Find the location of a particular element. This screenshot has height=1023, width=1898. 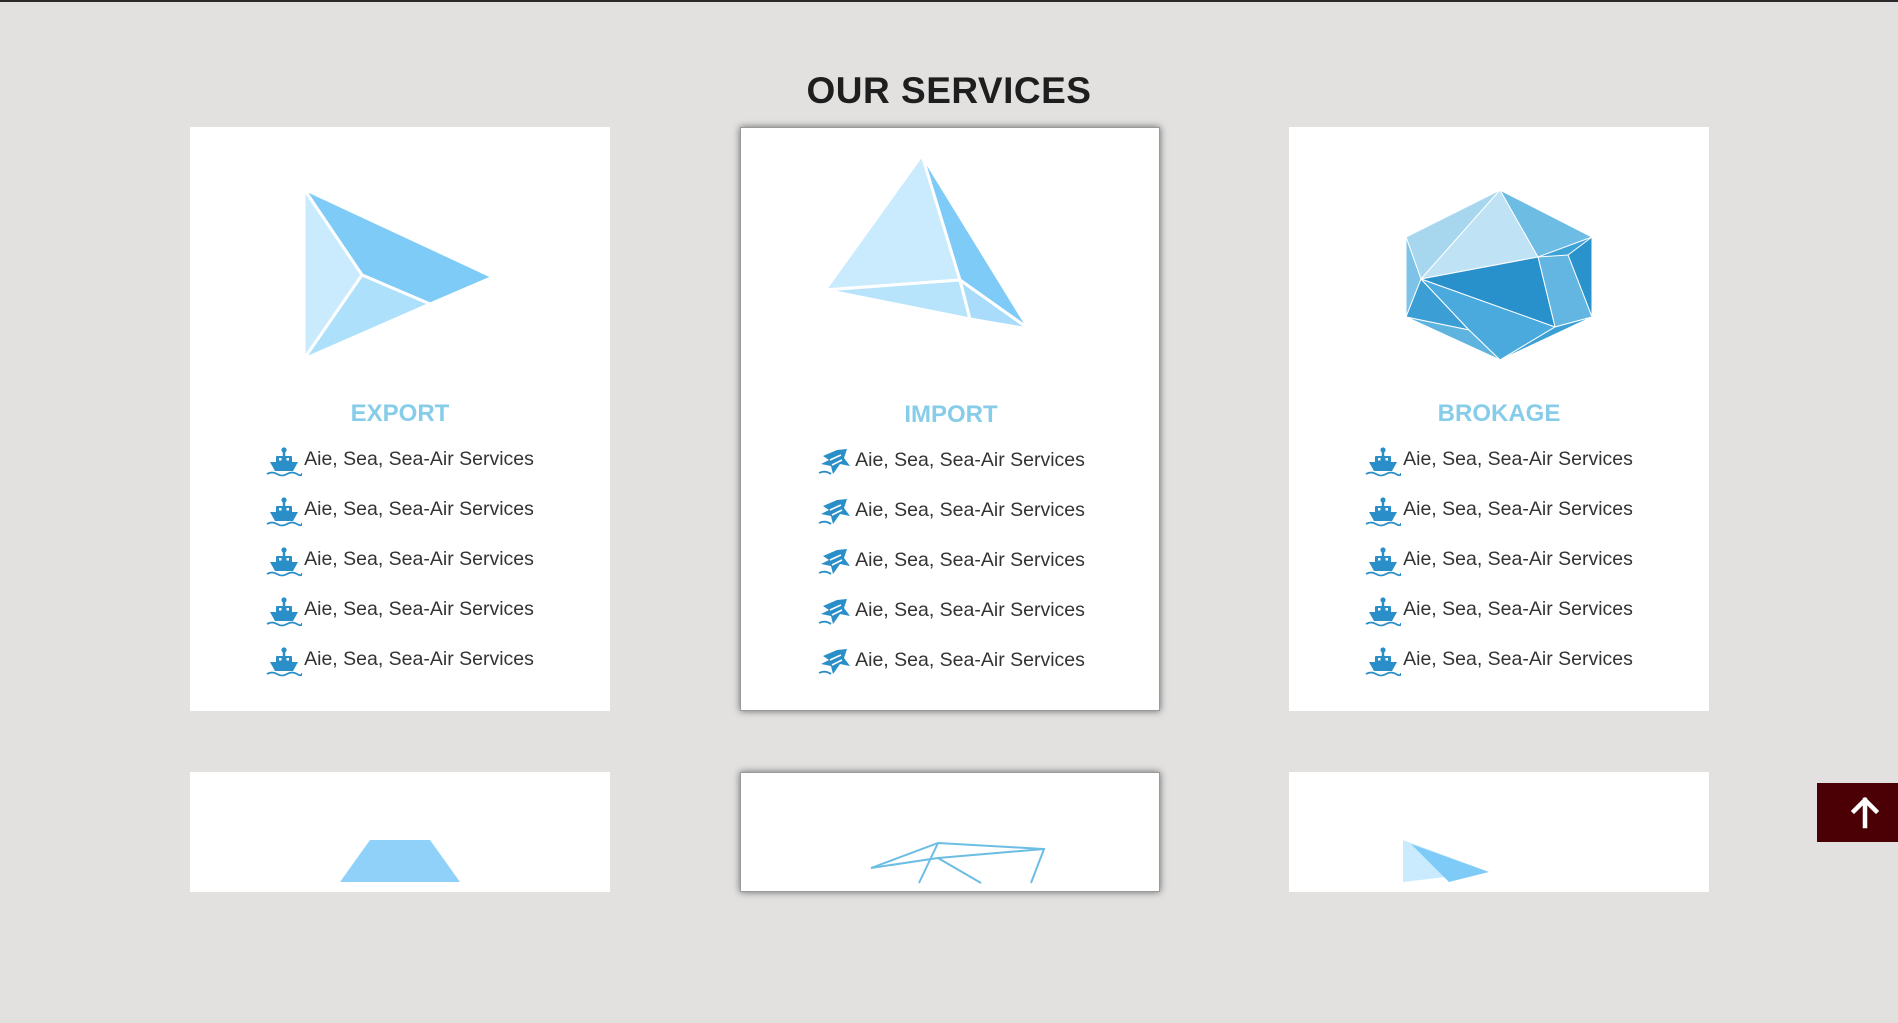

hexagon-illustration is located at coordinates (400, 861).